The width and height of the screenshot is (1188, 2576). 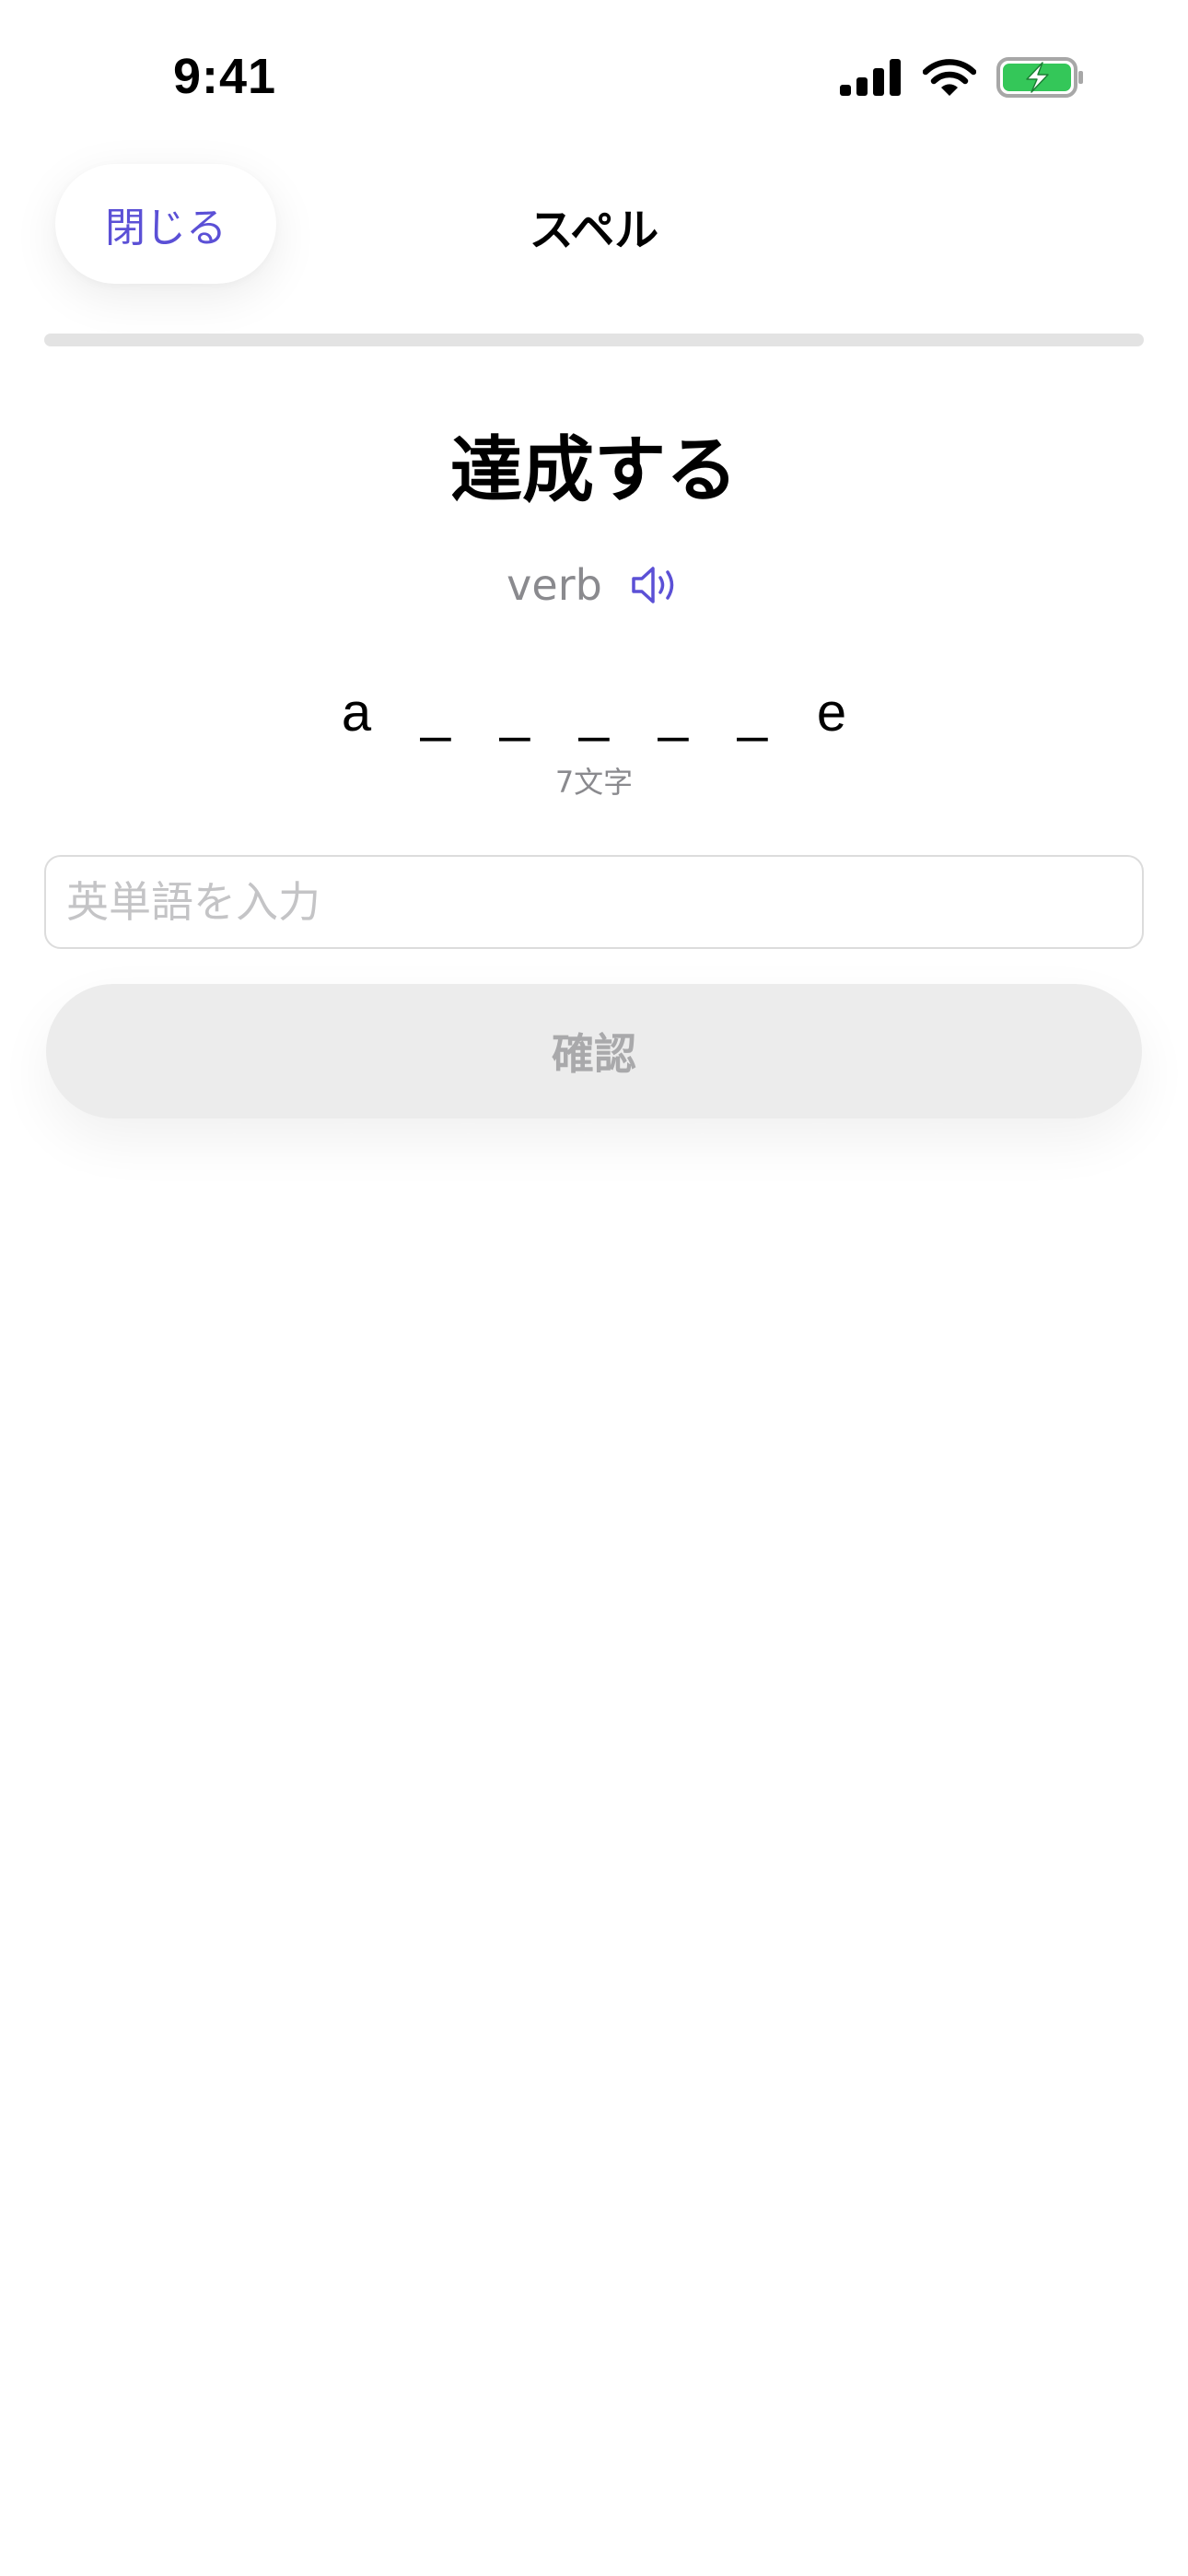 What do you see at coordinates (655, 585) in the screenshot?
I see `speaker-icon` at bounding box center [655, 585].